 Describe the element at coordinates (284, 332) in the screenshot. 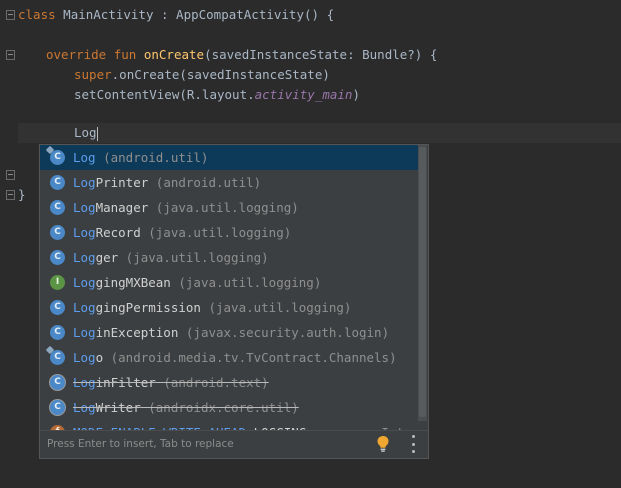

I see `completion-location: (javax.security.auth.login)` at that location.